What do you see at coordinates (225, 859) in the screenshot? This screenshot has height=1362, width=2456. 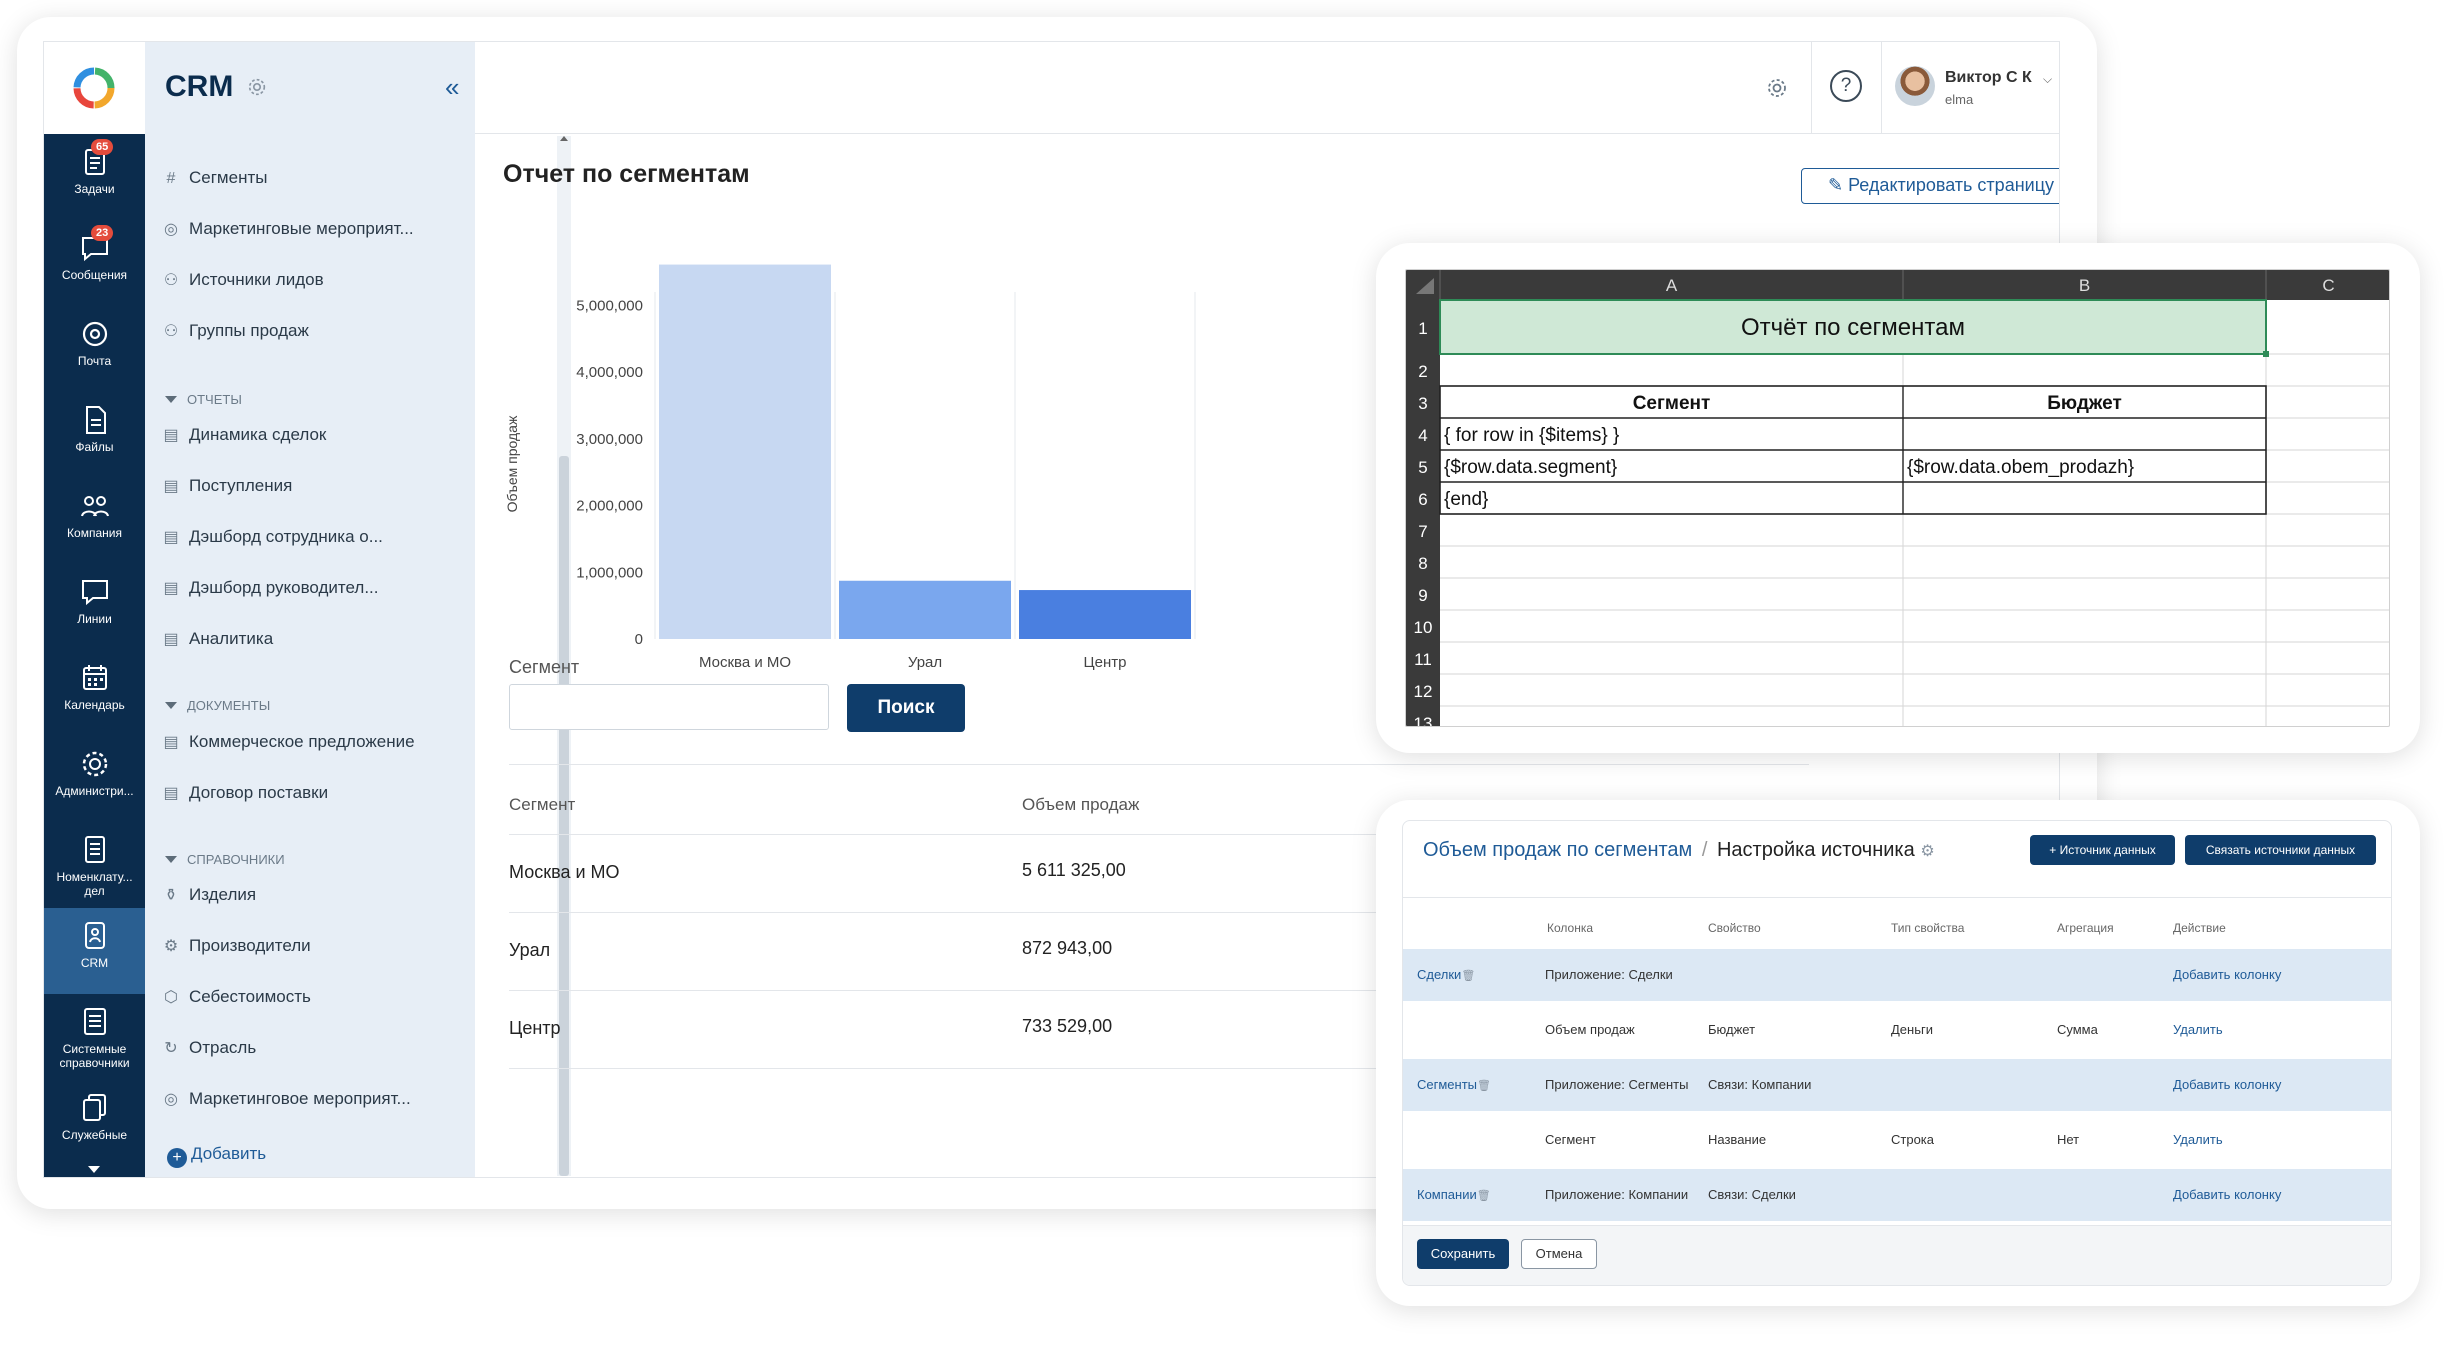 I see `sidebar-section-header: СПРАВОЧНИКИ` at bounding box center [225, 859].